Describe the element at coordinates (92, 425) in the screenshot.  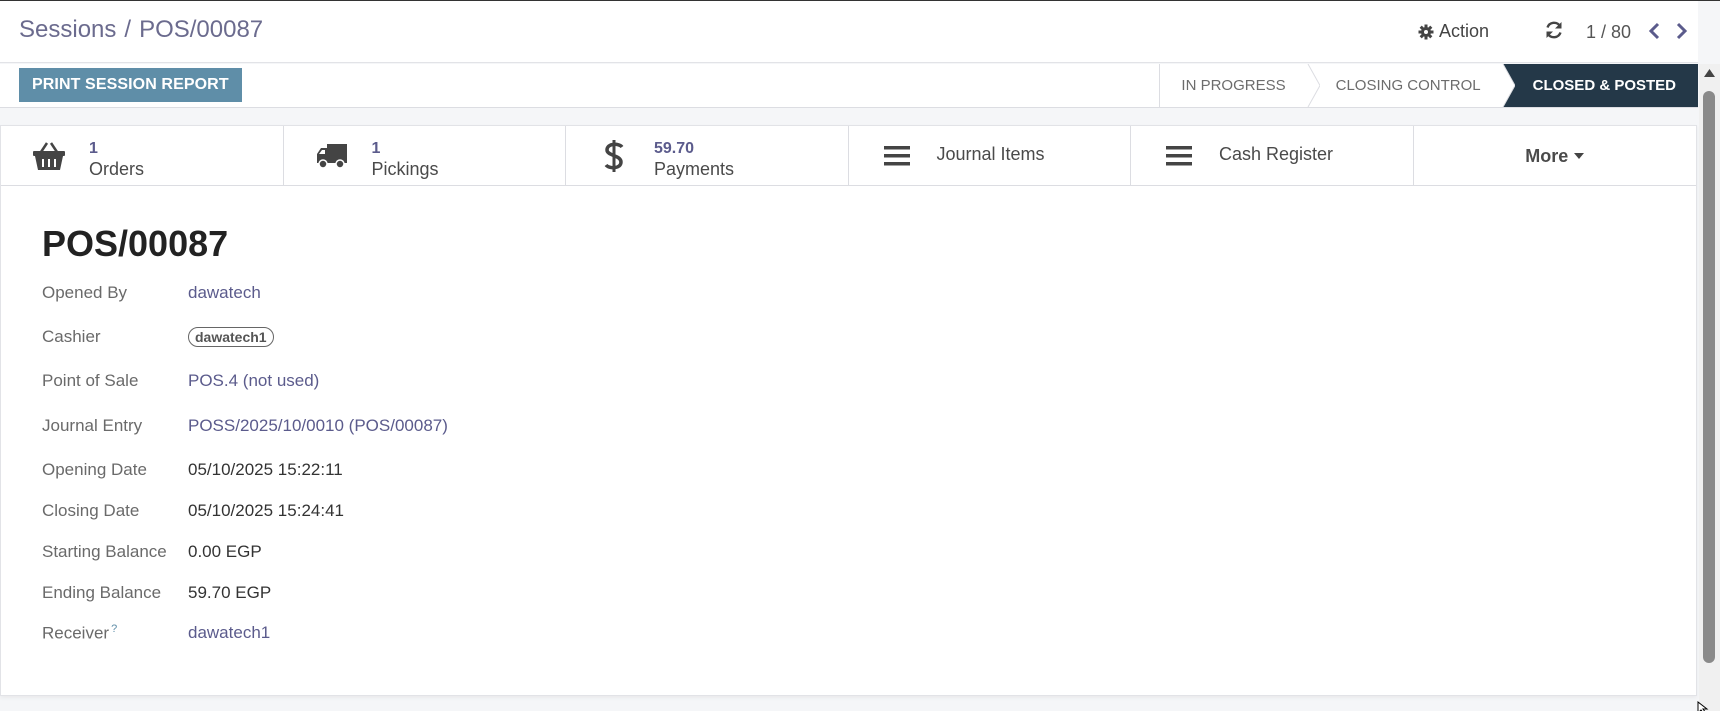
I see `field-label: Journal Entry` at that location.